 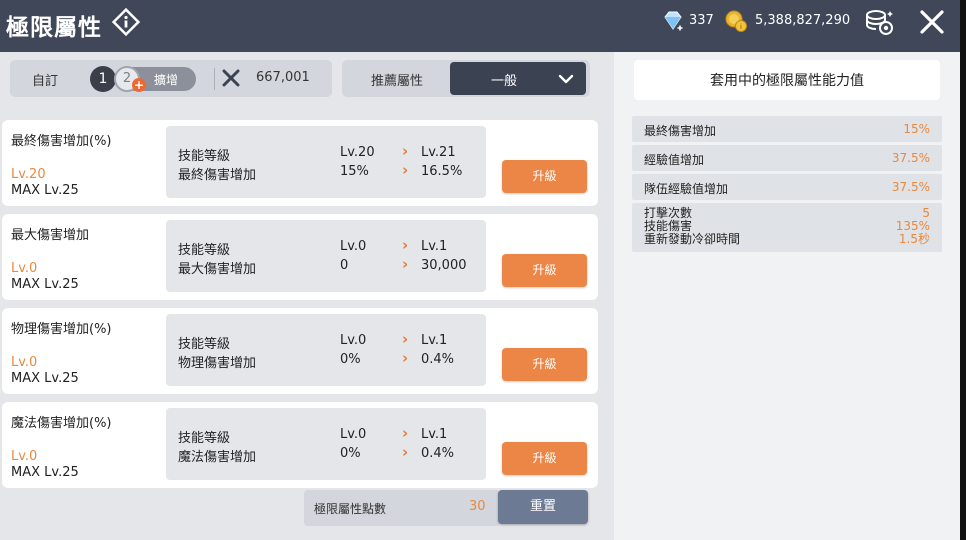 What do you see at coordinates (932, 22) in the screenshot?
I see `close-icon` at bounding box center [932, 22].